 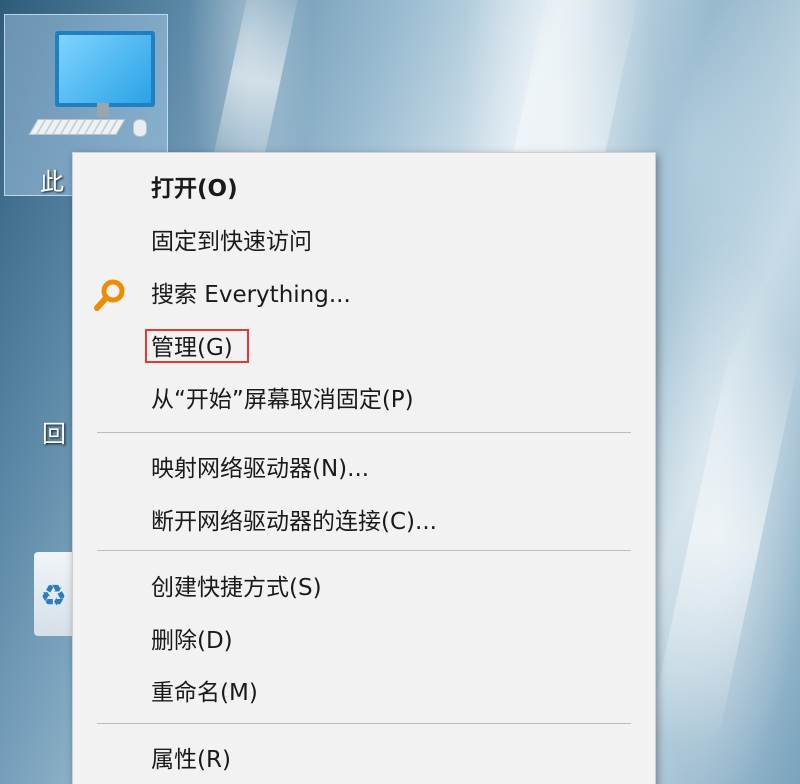 I want to click on keyboard-icon, so click(x=77, y=127).